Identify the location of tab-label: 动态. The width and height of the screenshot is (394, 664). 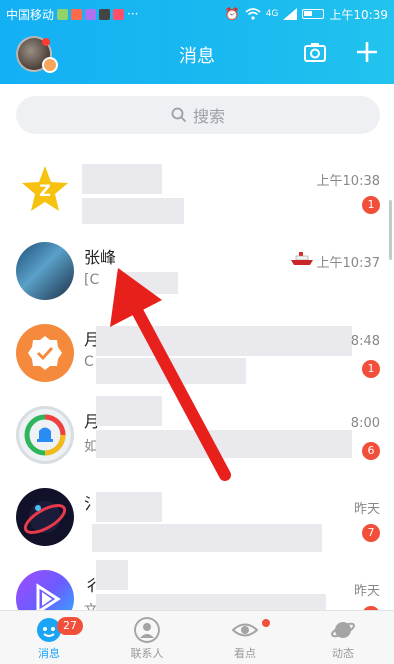
(343, 653).